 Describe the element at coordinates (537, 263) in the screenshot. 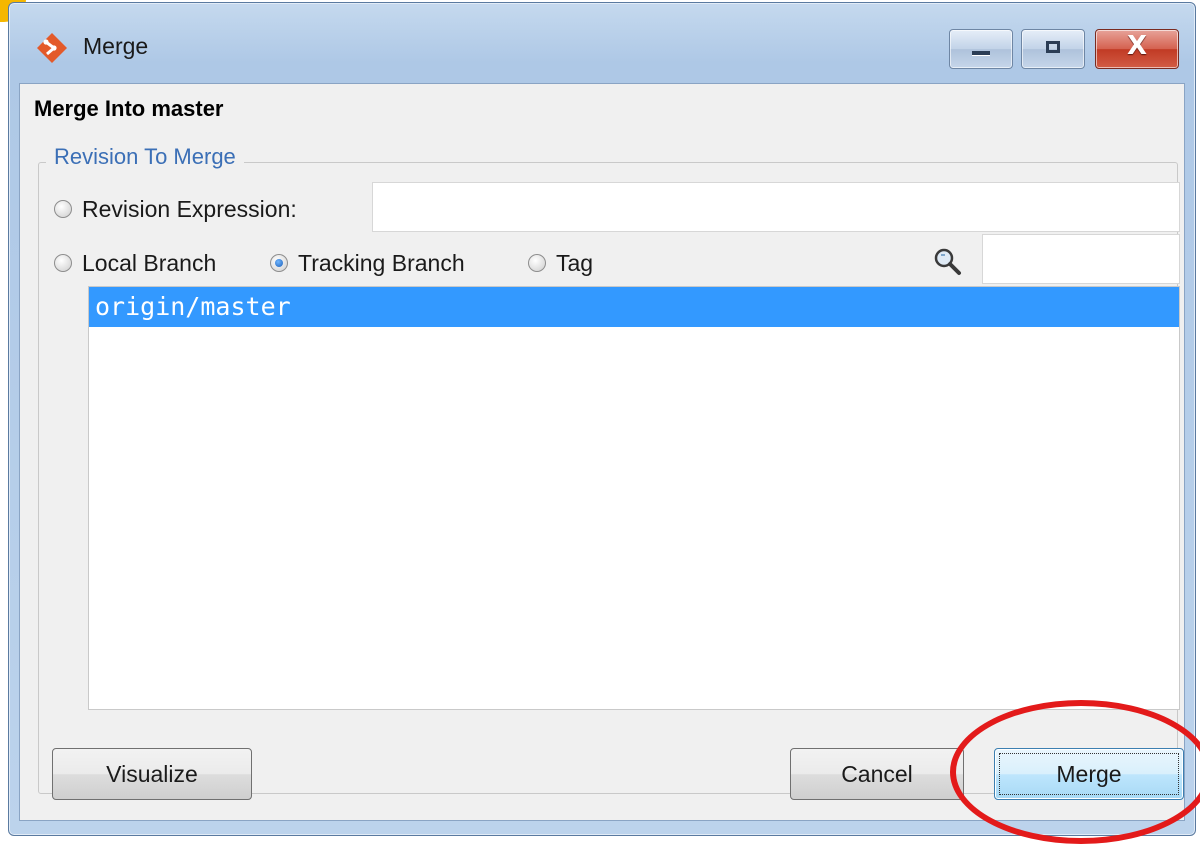

I see `tag-radio` at that location.